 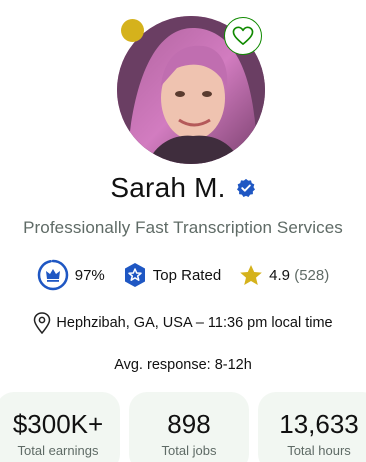 I want to click on stat-card-value: 13,633, so click(x=319, y=424).